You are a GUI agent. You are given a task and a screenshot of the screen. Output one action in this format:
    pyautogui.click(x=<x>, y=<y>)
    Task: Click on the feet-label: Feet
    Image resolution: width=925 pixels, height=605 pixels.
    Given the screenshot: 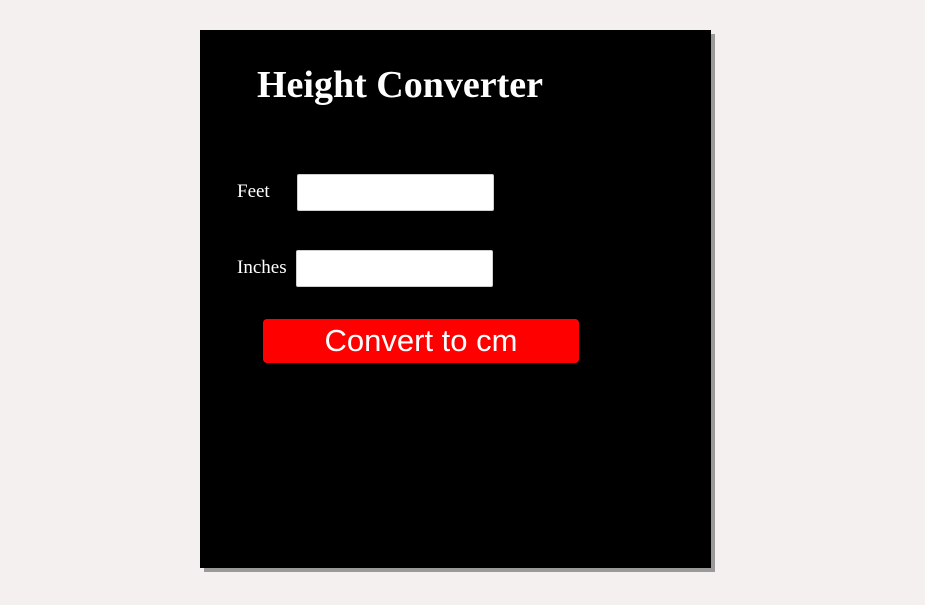 What is the action you would take?
    pyautogui.click(x=253, y=191)
    